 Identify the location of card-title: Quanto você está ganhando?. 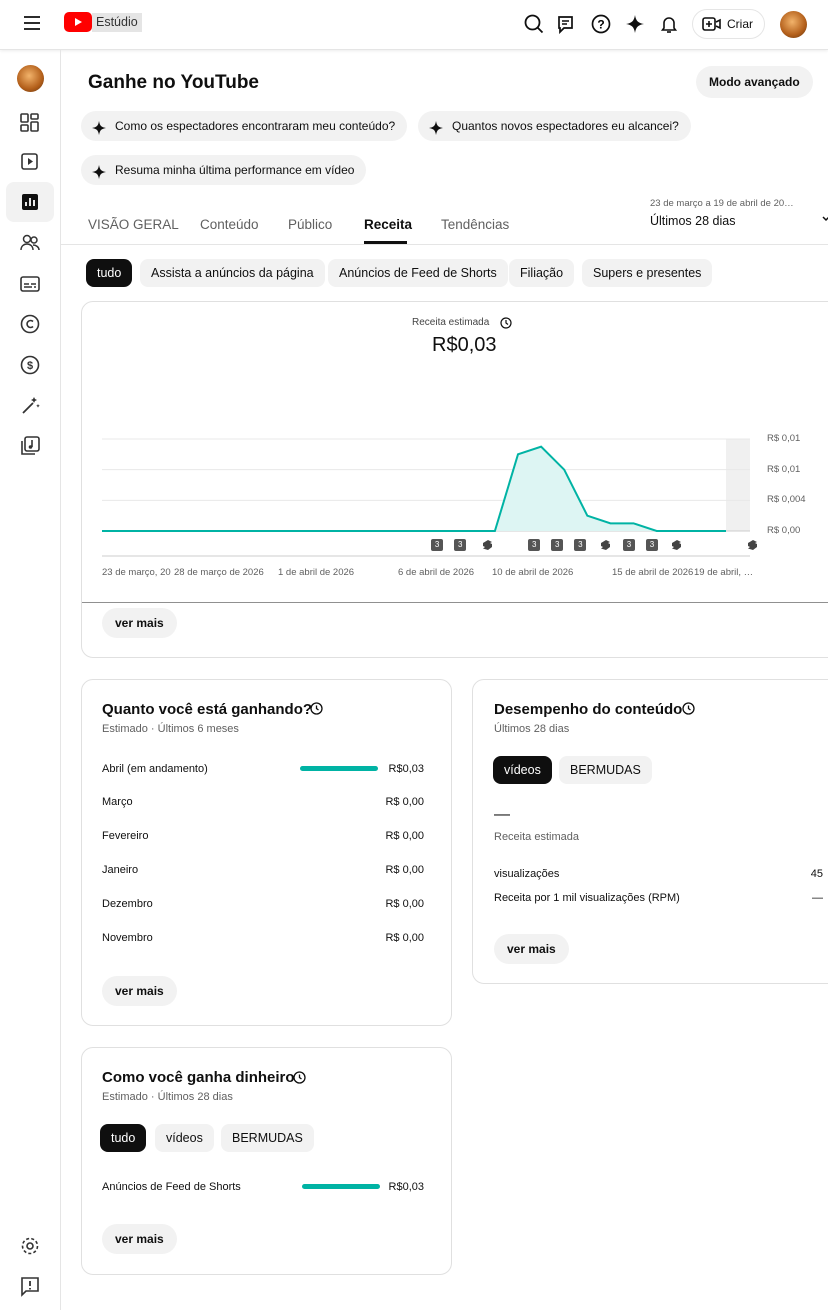
(207, 709).